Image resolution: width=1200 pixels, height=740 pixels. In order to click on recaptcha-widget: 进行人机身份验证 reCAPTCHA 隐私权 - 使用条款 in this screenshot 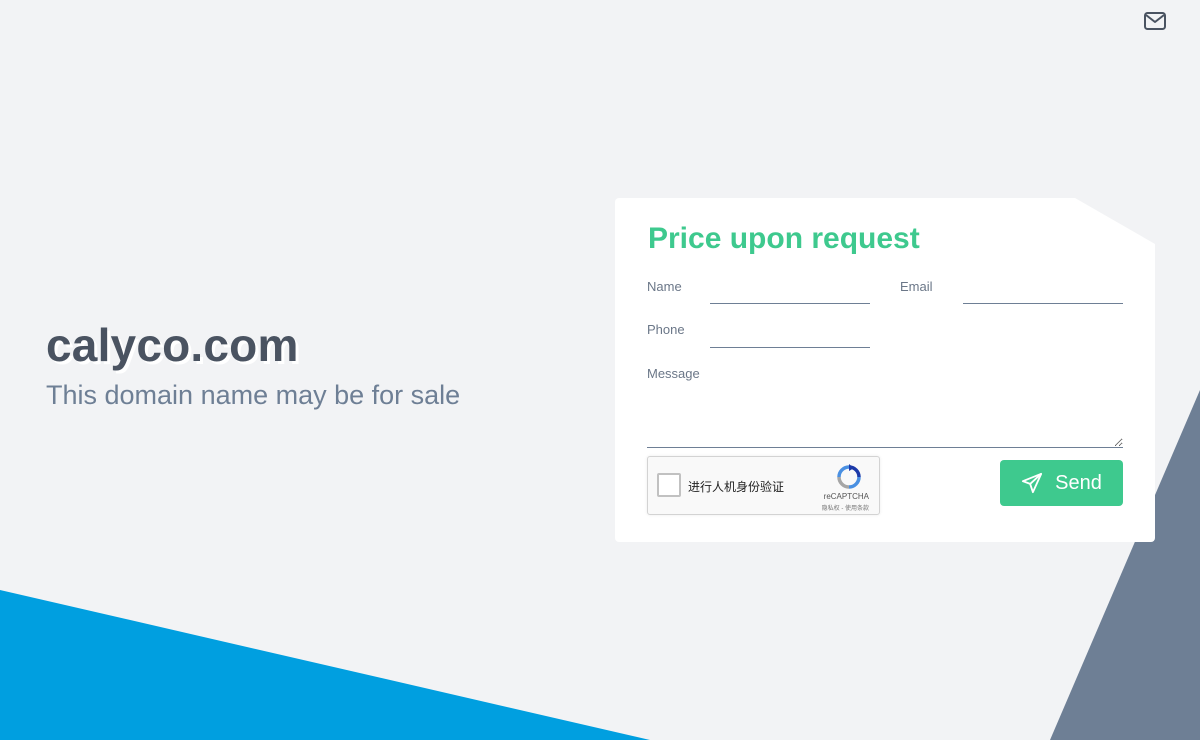, I will do `click(763, 485)`.